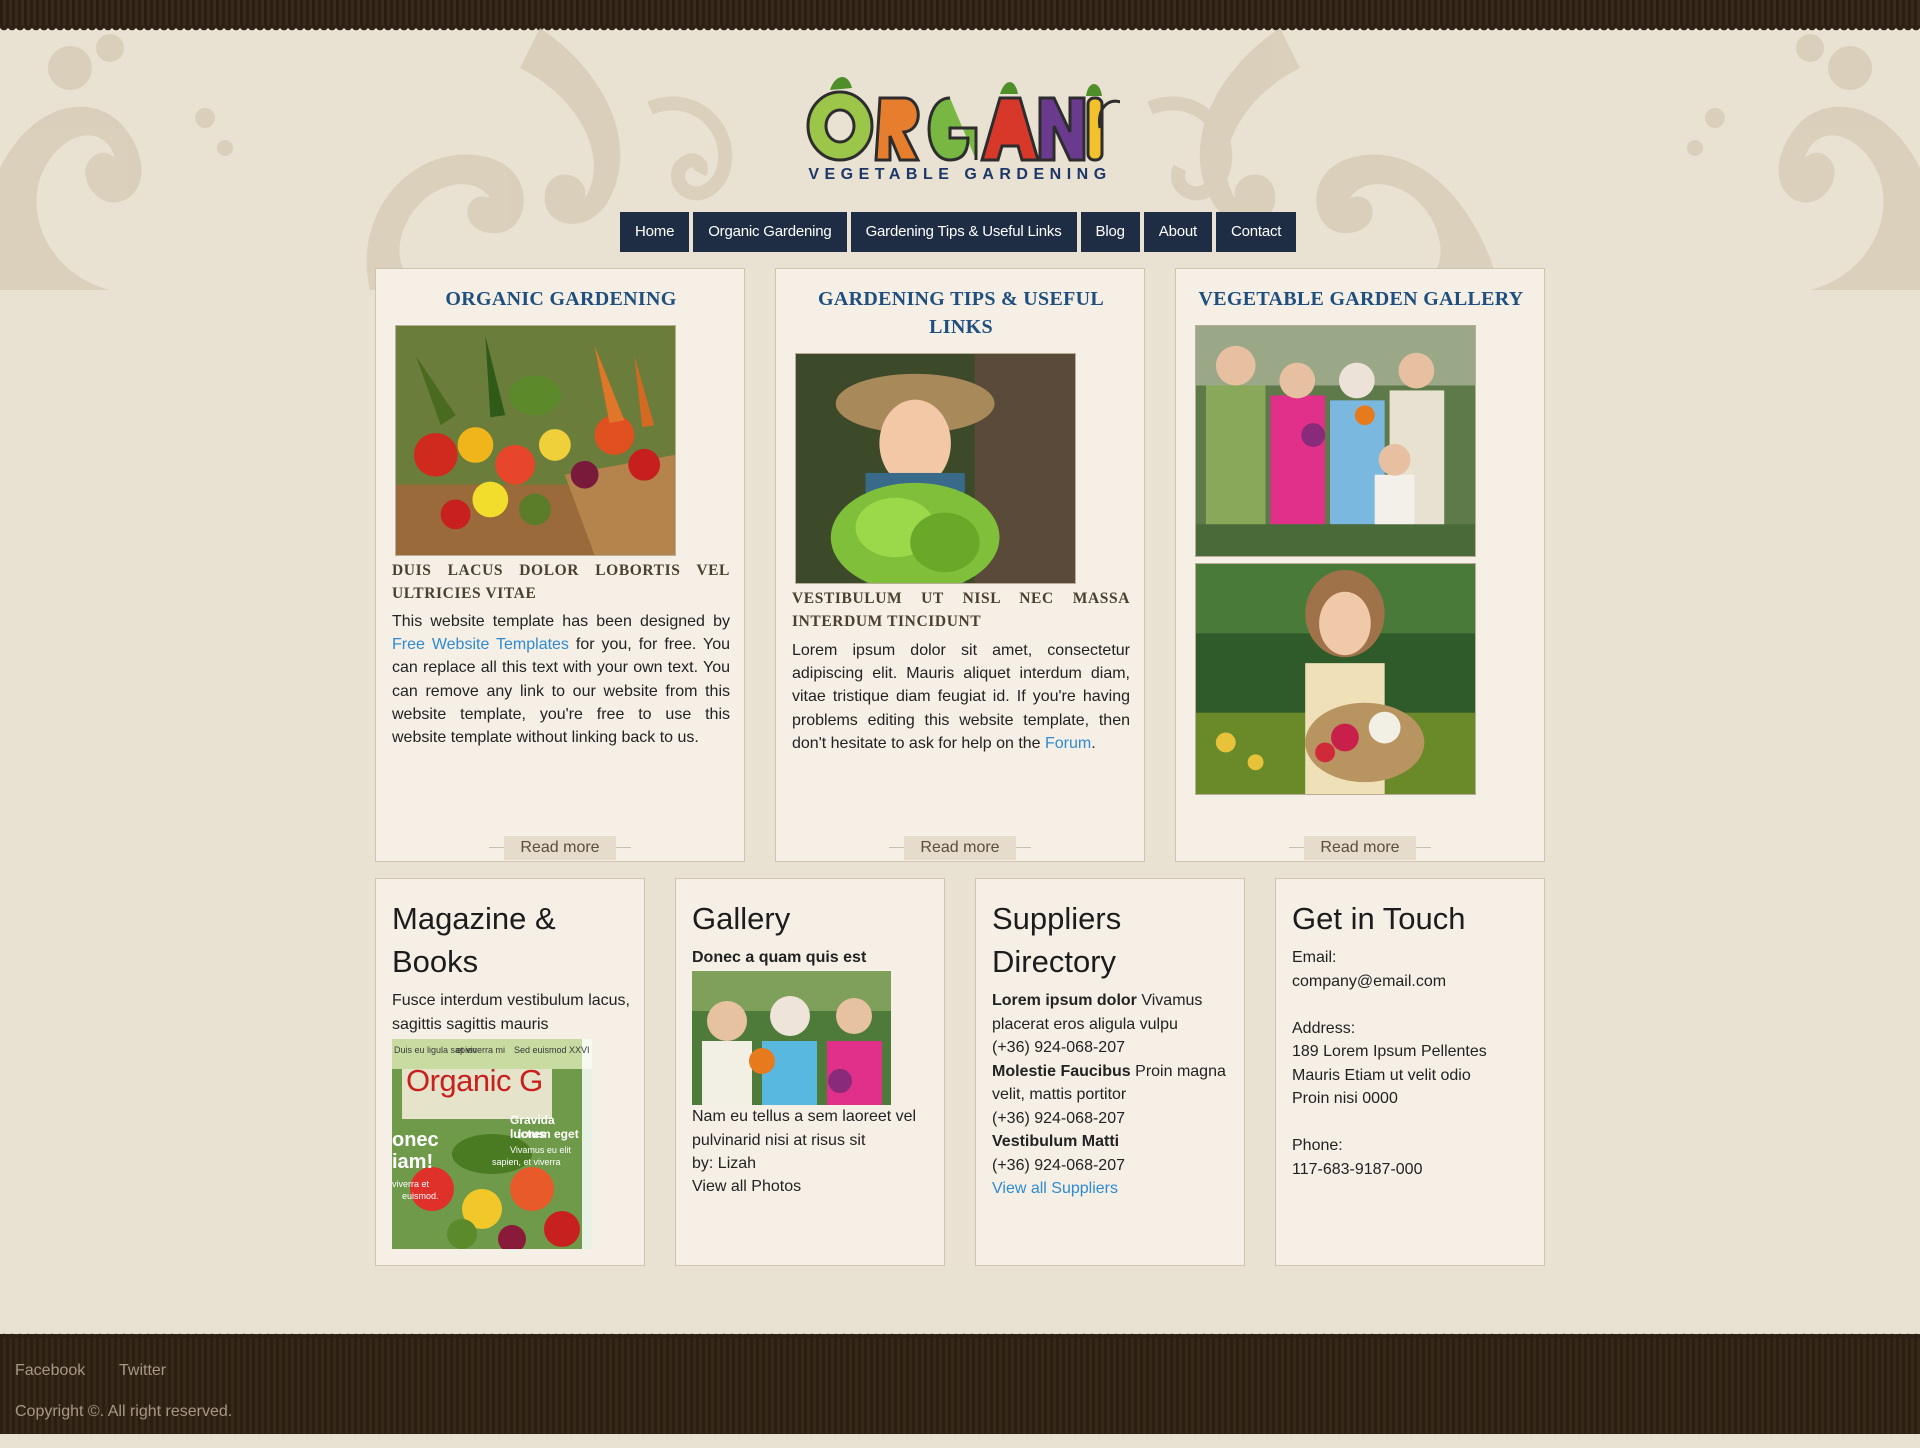 This screenshot has width=1920, height=1448. Describe the element at coordinates (50, 1371) in the screenshot. I see `facebook-link: Facebook` at that location.